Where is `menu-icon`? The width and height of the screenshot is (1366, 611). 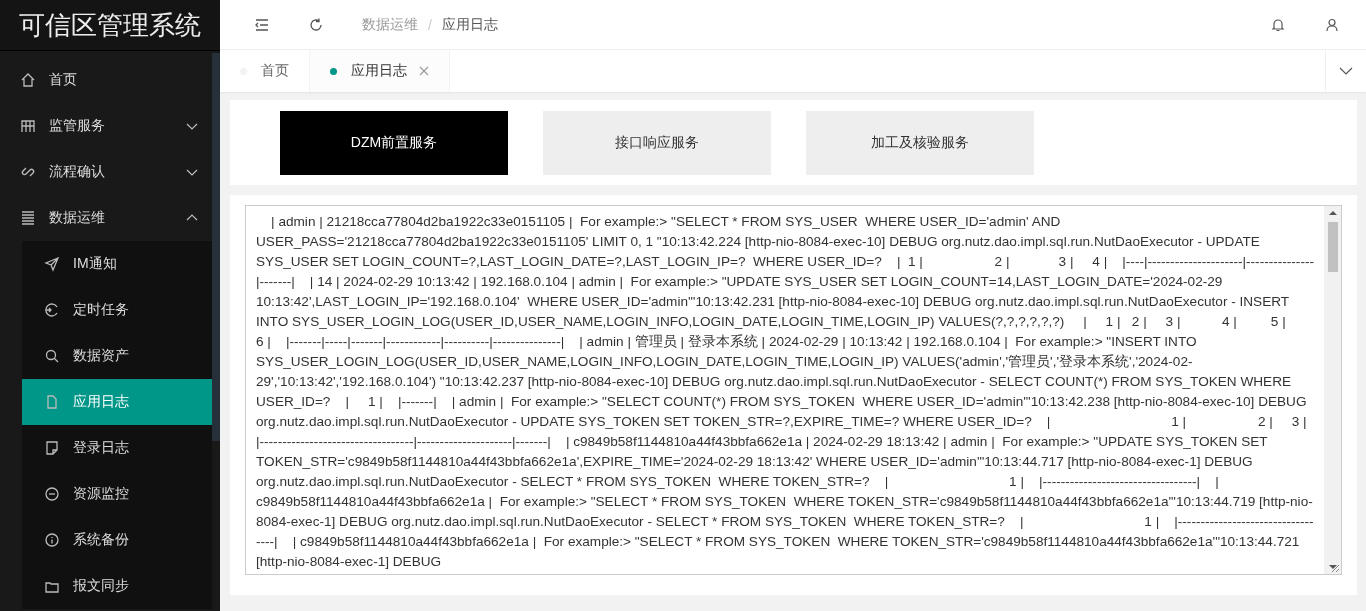 menu-icon is located at coordinates (262, 24).